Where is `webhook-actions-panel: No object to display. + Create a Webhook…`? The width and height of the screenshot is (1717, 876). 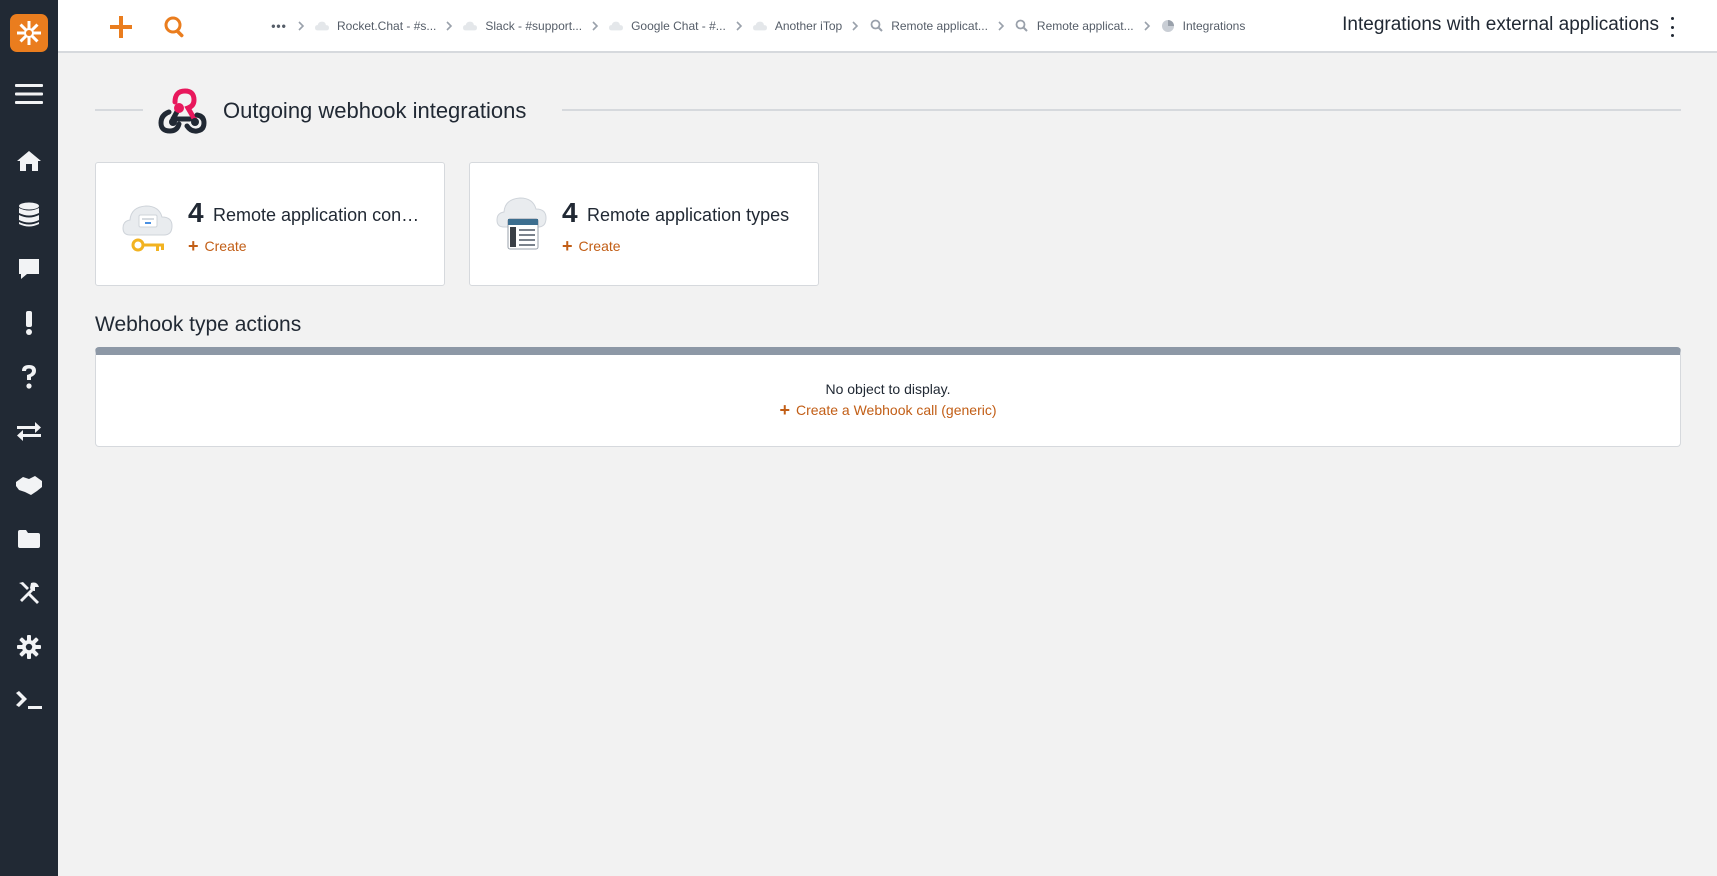 webhook-actions-panel: No object to display. + Create a Webhook… is located at coordinates (888, 397).